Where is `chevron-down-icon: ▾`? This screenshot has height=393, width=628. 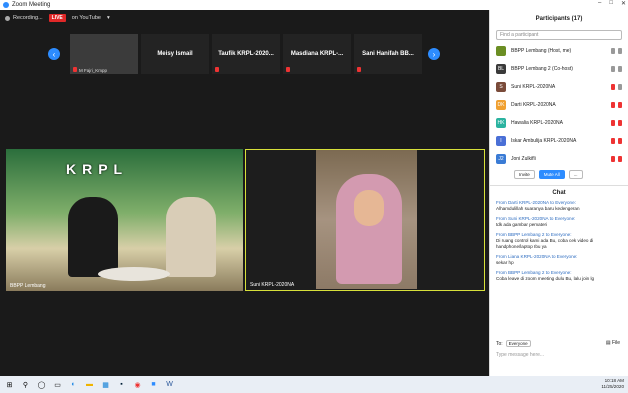
chevron-down-icon: ▾ is located at coordinates (108, 18).